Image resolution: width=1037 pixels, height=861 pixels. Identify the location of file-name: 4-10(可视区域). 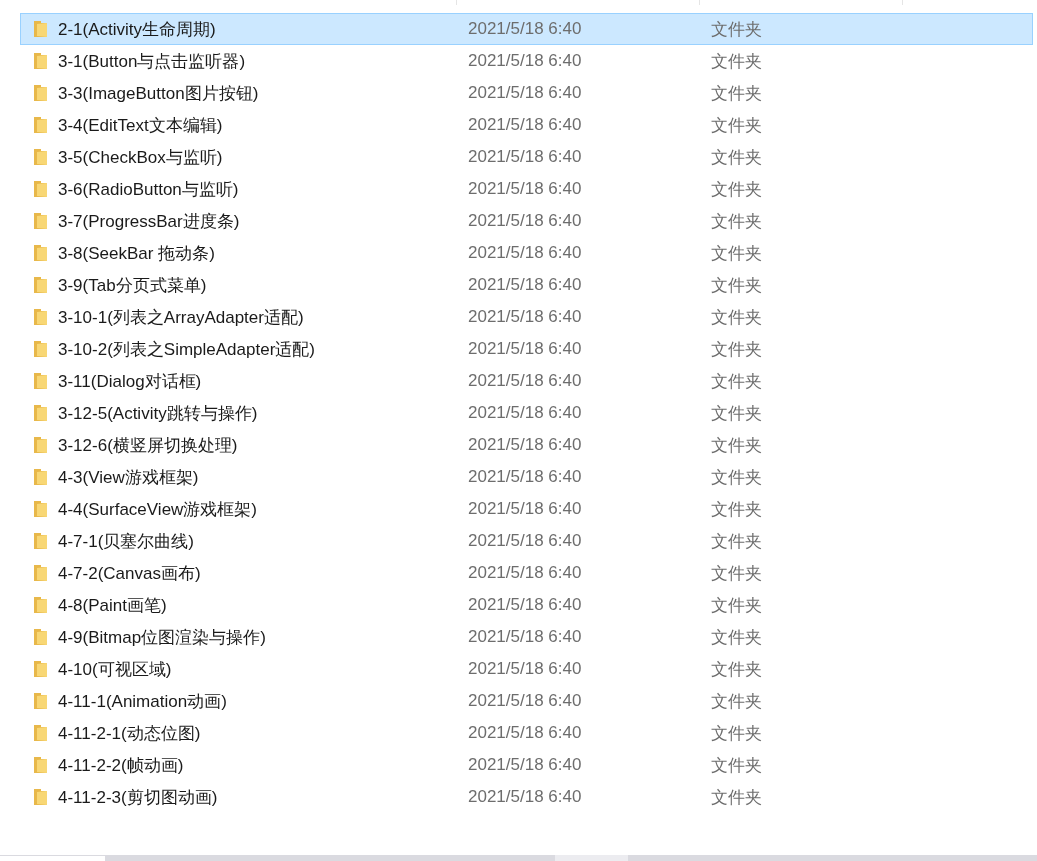
(115, 669).